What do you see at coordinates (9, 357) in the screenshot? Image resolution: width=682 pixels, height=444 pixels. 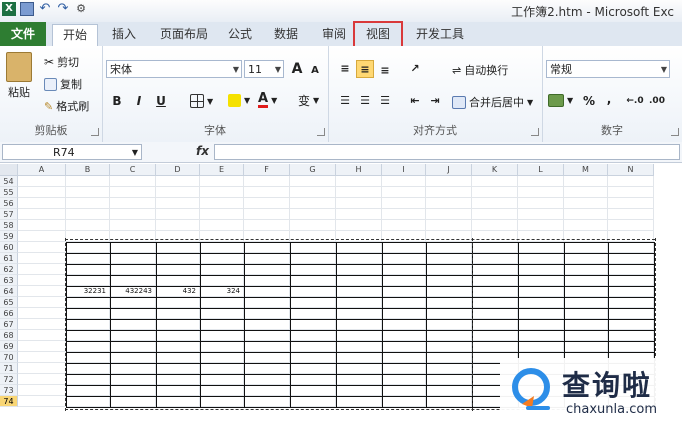 I see `row-header-70: 70` at bounding box center [9, 357].